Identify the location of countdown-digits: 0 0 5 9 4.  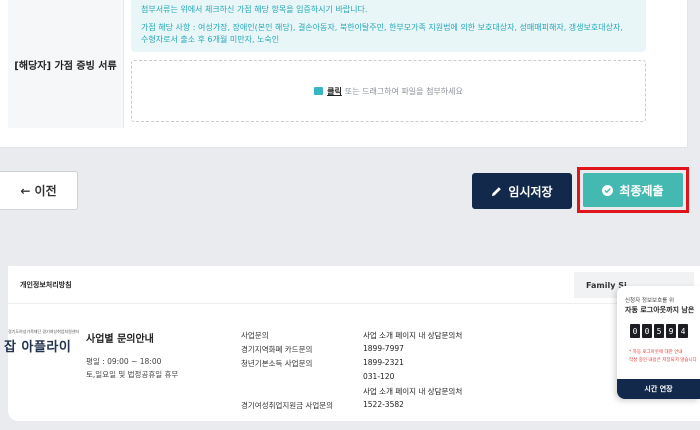
(659, 331).